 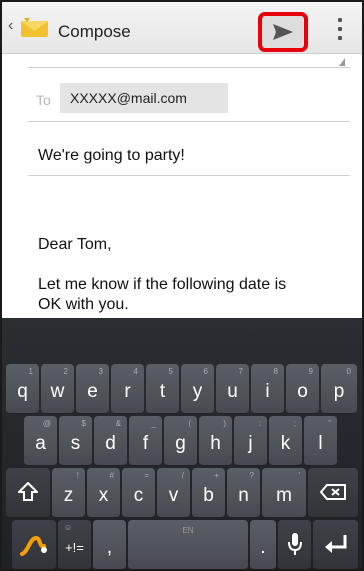 I want to click on swype-key, so click(x=34, y=544).